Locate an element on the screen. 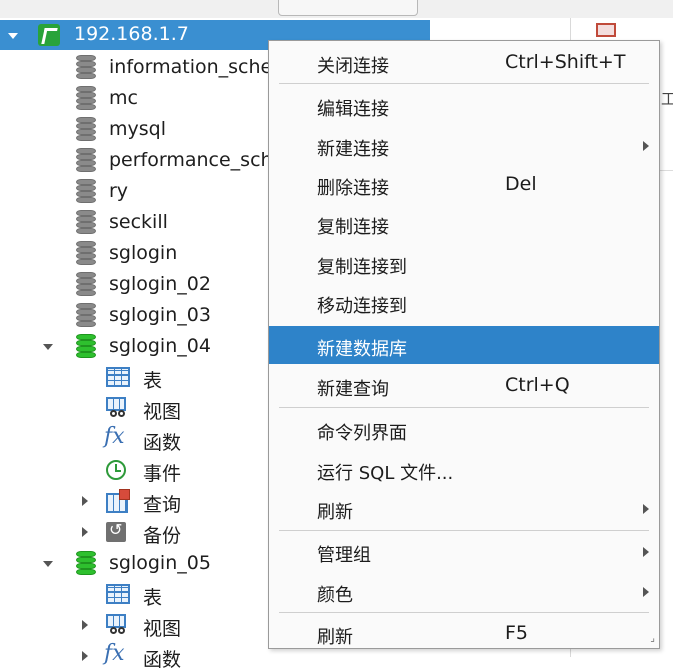 Image resolution: width=673 pixels, height=672 pixels. db-name: sglogin_02 is located at coordinates (160, 284).